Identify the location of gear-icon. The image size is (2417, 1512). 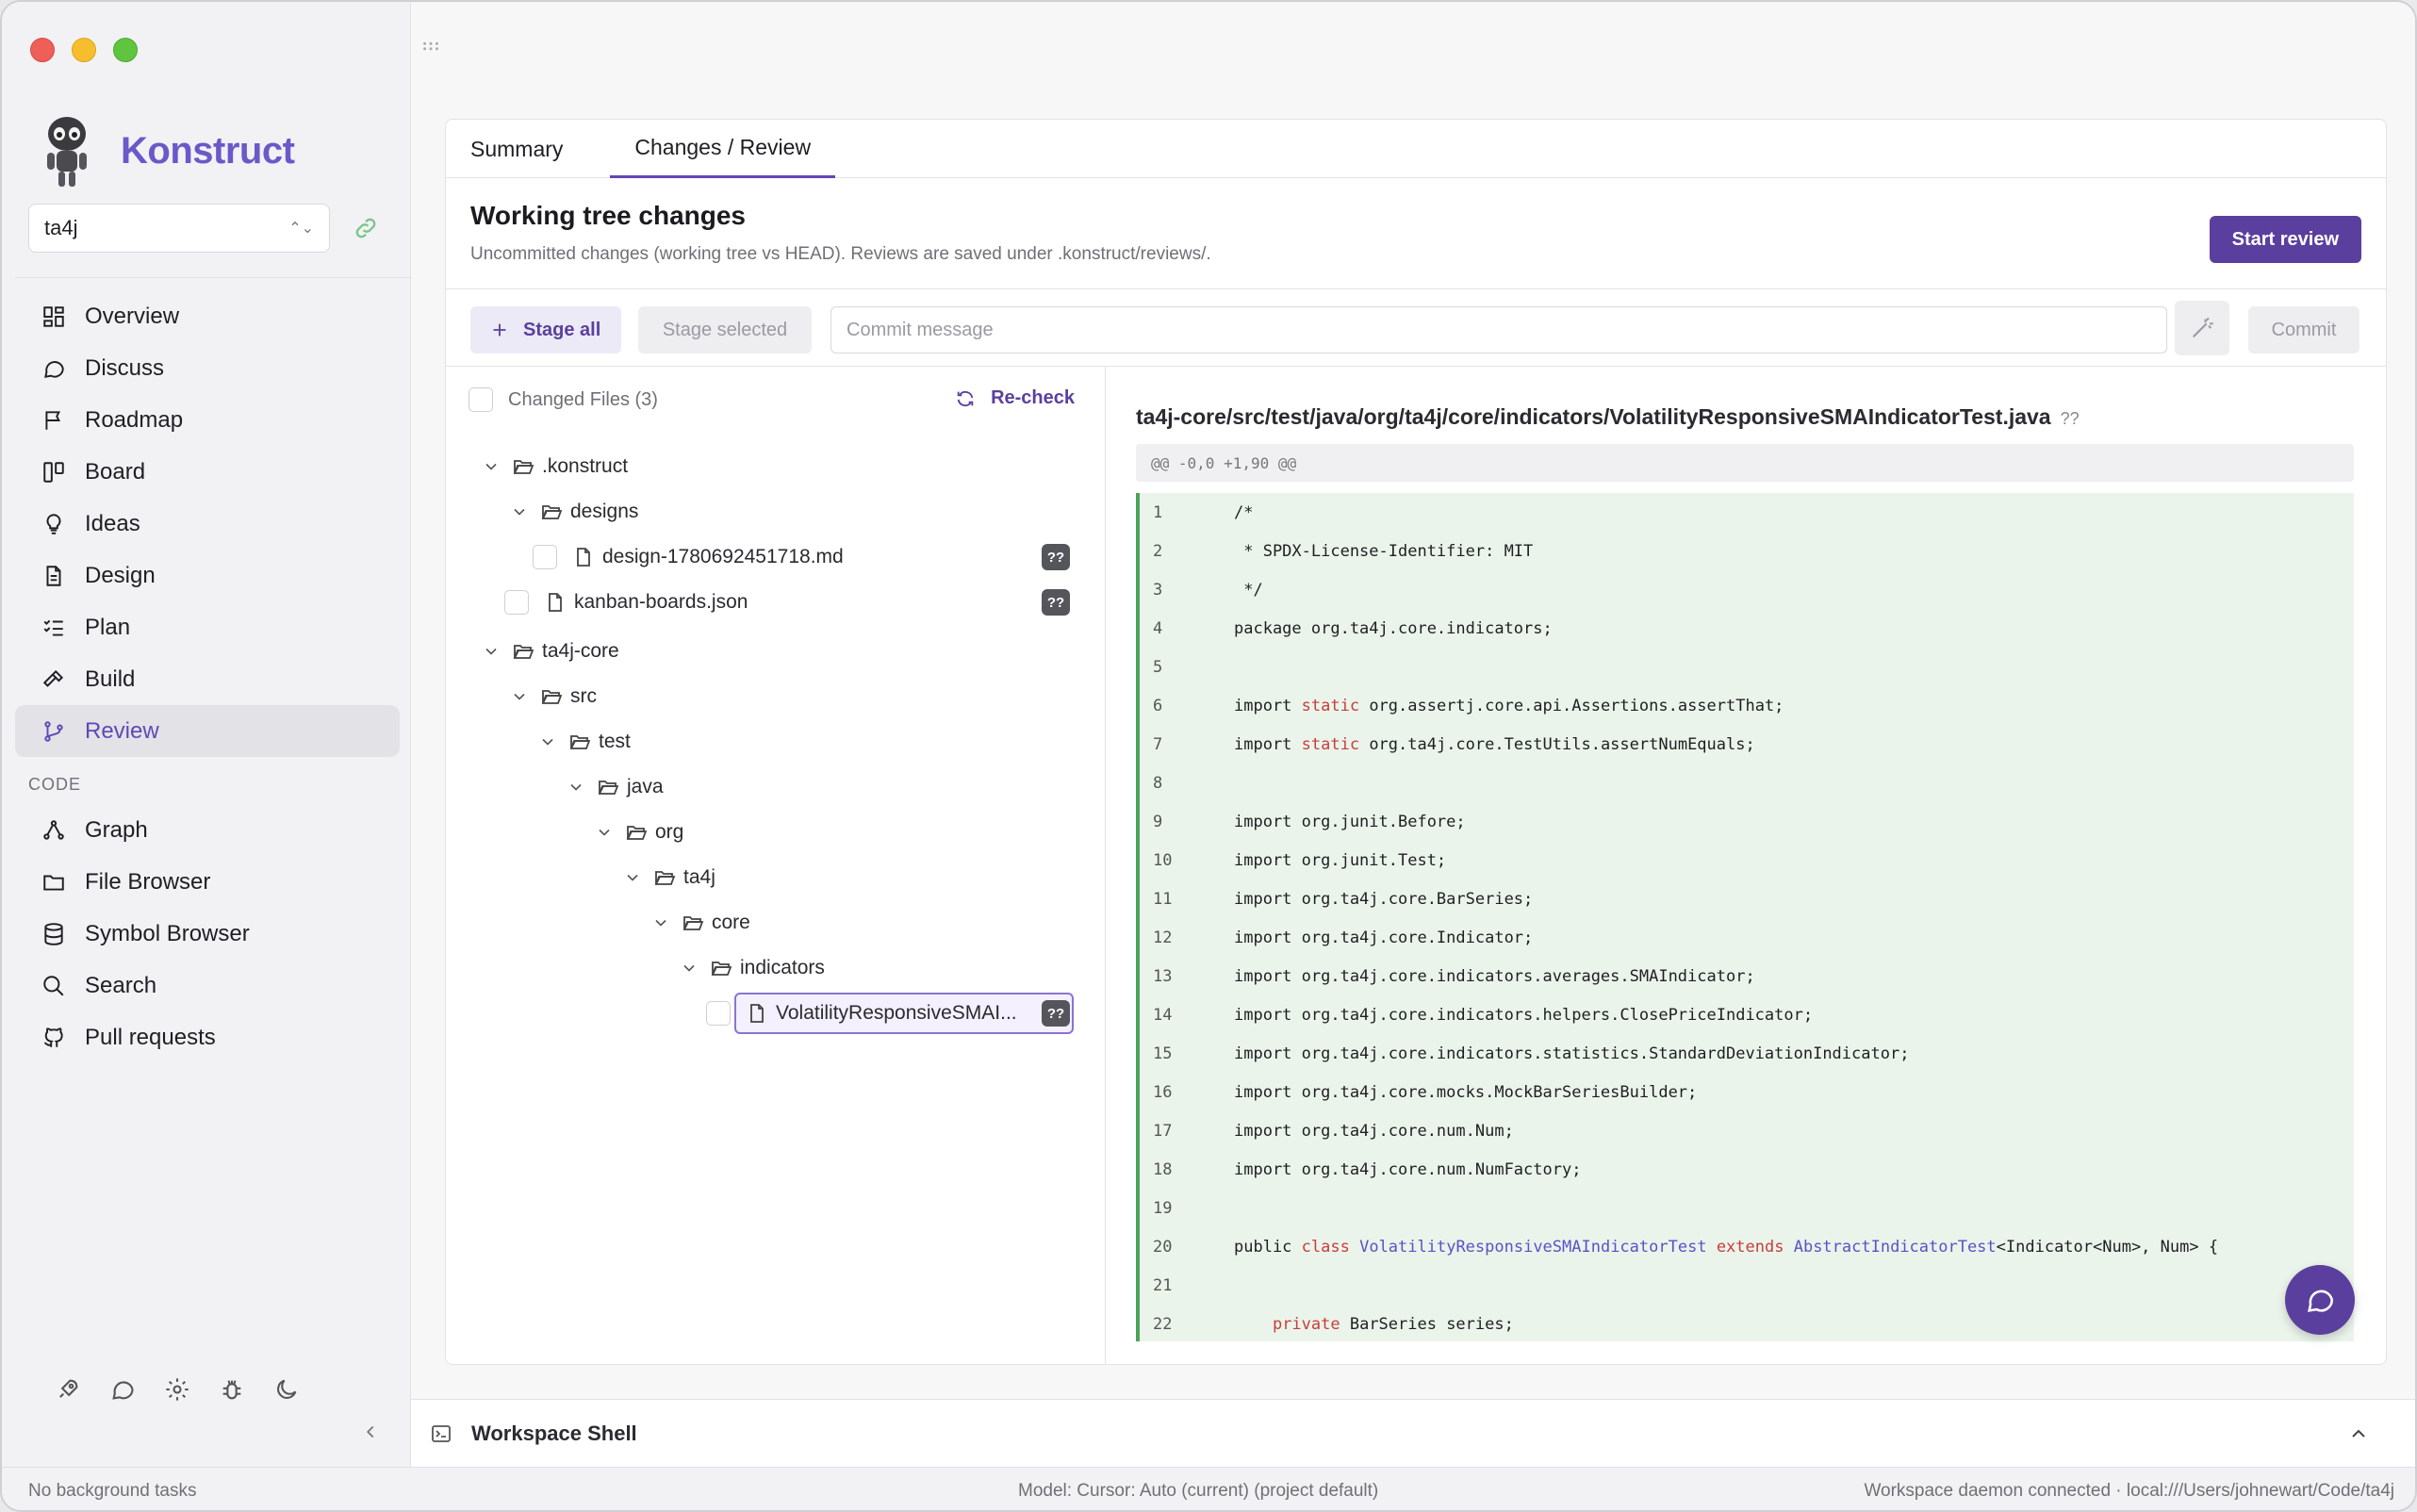
(177, 1389).